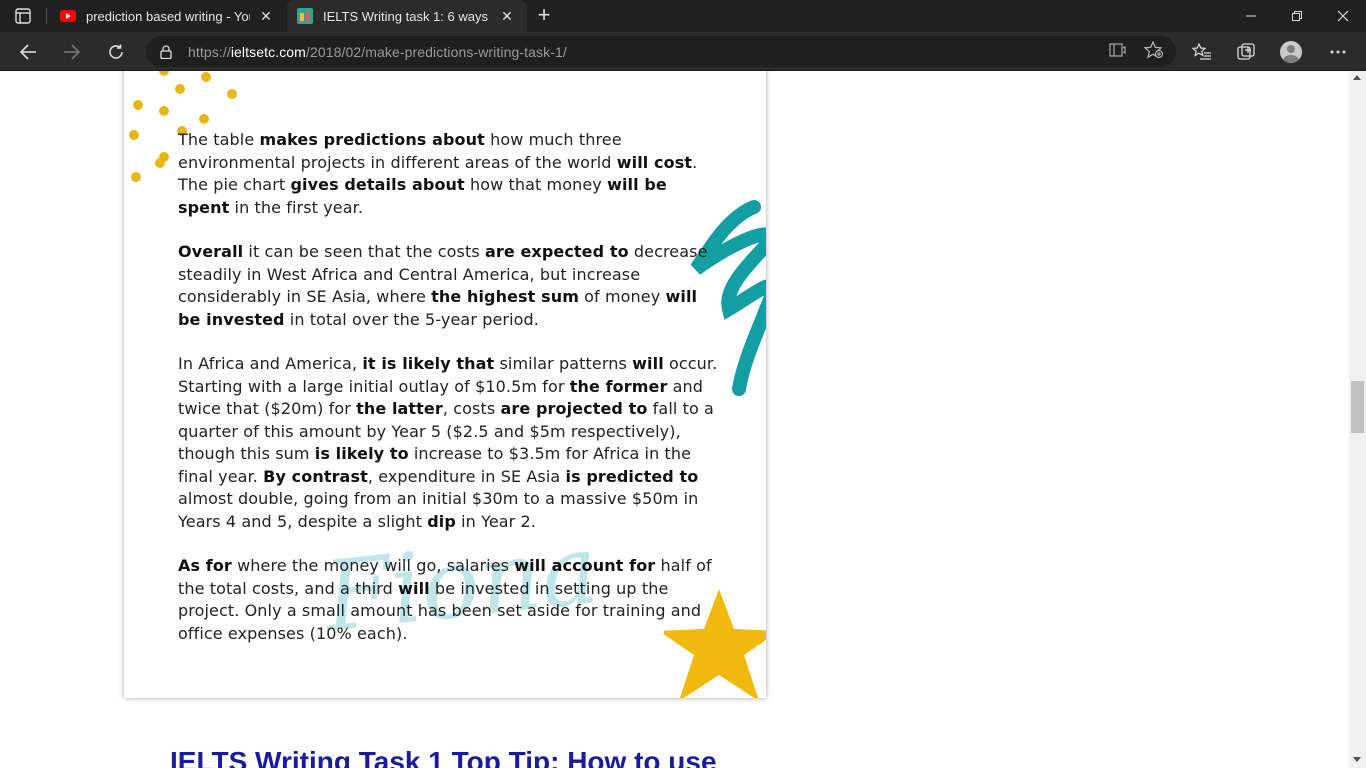 This screenshot has height=768, width=1366. Describe the element at coordinates (23, 16) in the screenshot. I see `tab-actions-icon` at that location.